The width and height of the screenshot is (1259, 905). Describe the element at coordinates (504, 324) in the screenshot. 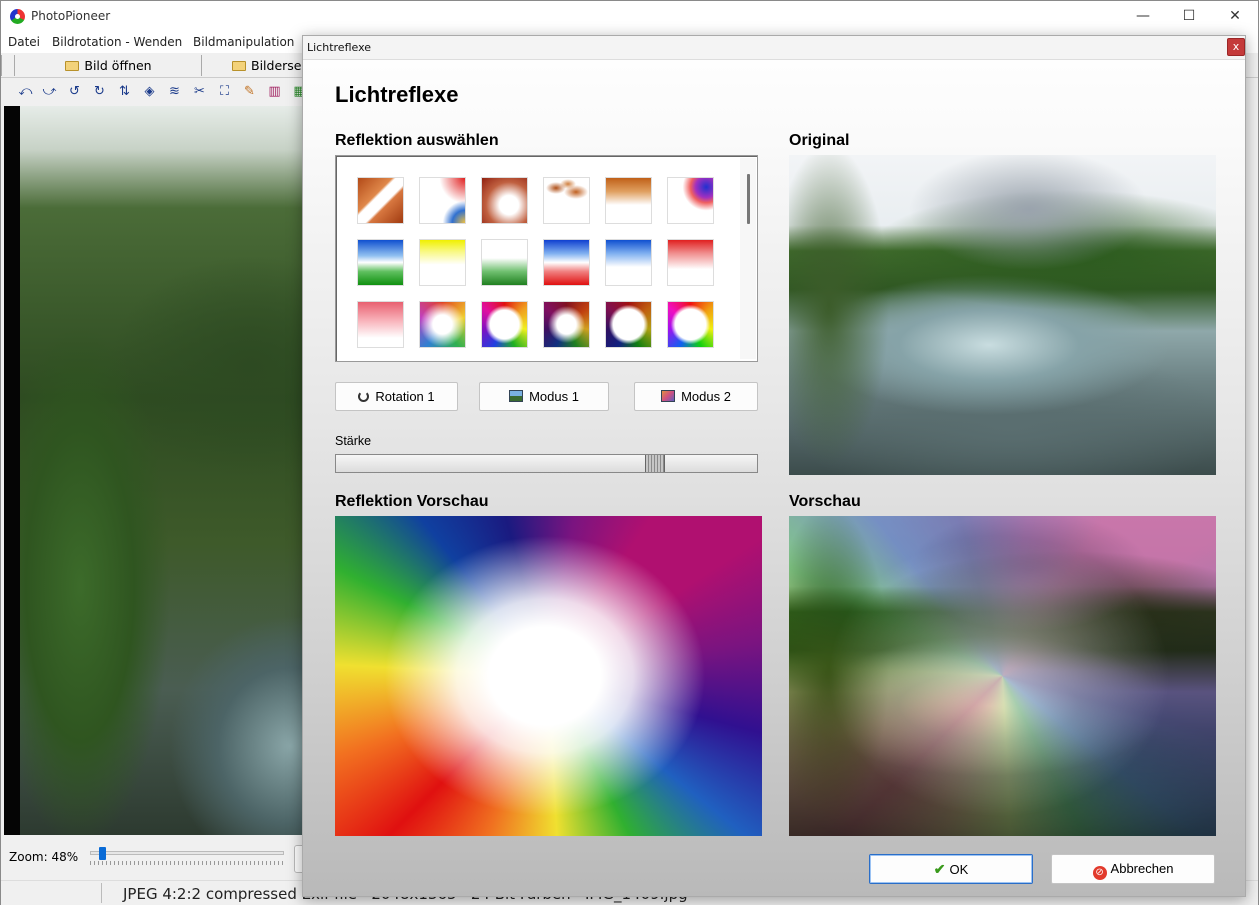

I see `reflex-thumb-rainbow-ring` at that location.